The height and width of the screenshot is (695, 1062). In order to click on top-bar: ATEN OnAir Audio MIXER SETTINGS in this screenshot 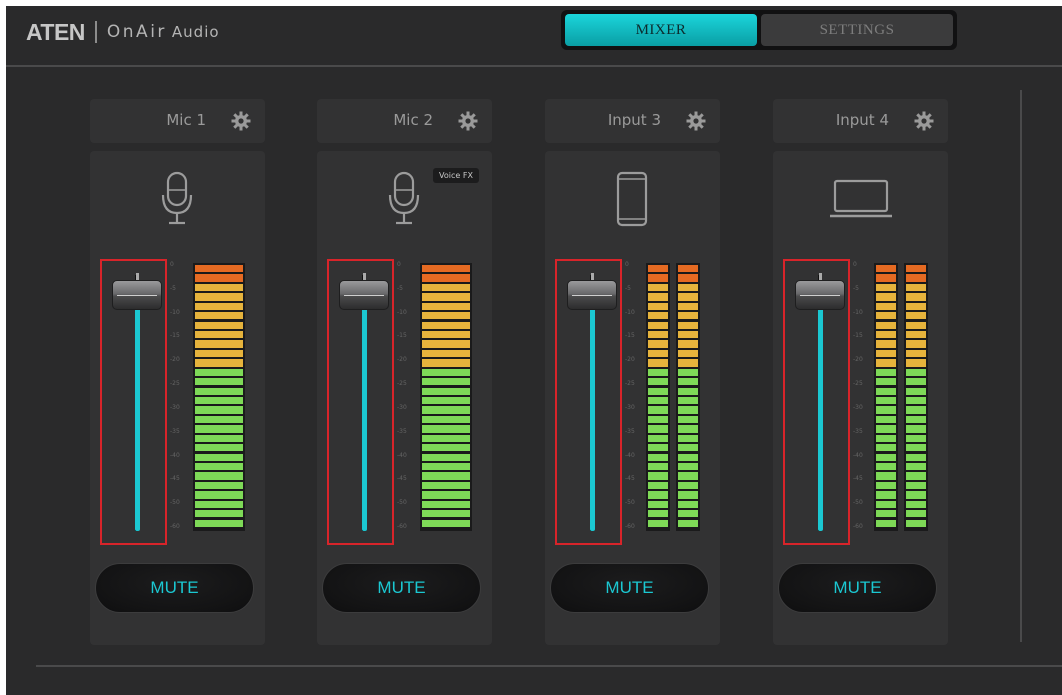, I will do `click(534, 34)`.